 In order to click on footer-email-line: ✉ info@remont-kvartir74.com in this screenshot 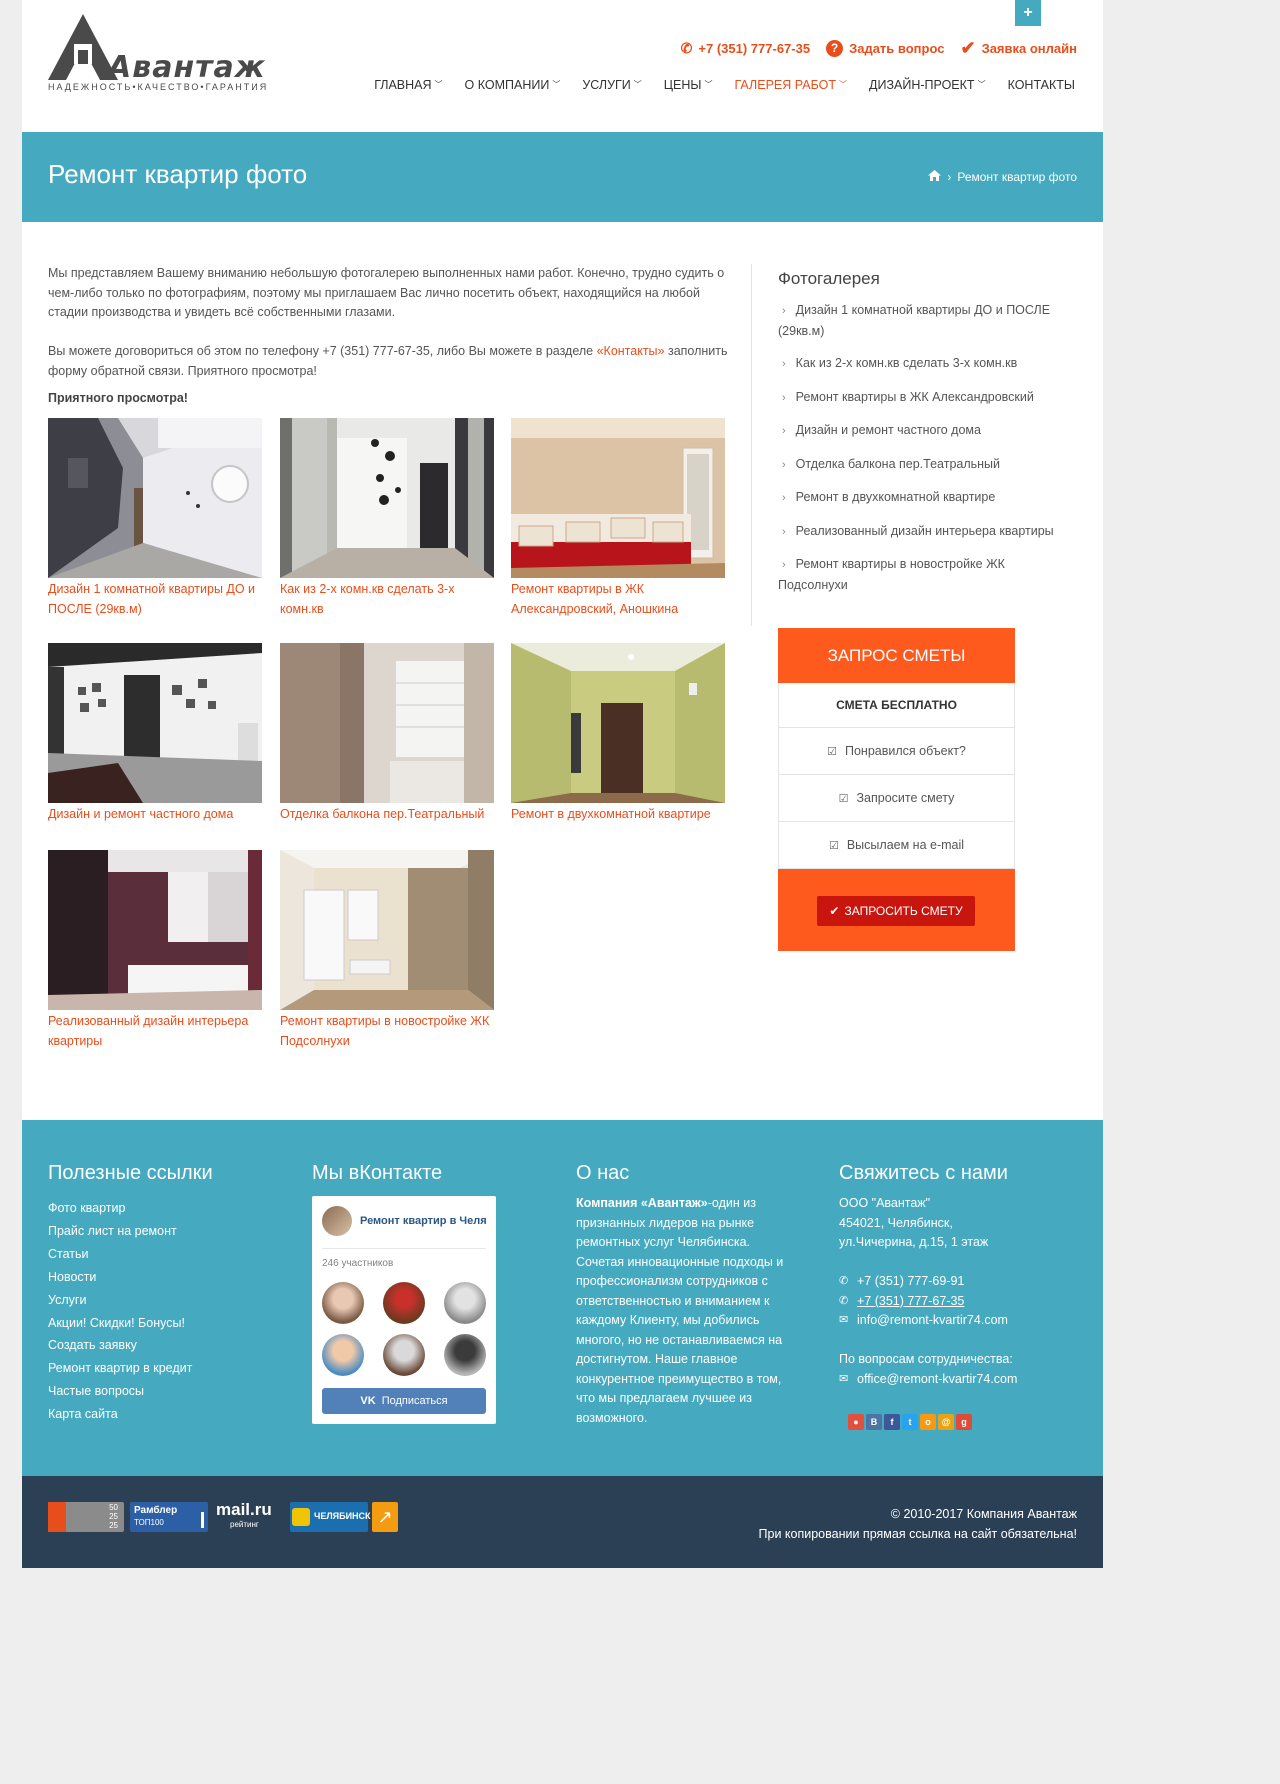, I will do `click(959, 1321)`.